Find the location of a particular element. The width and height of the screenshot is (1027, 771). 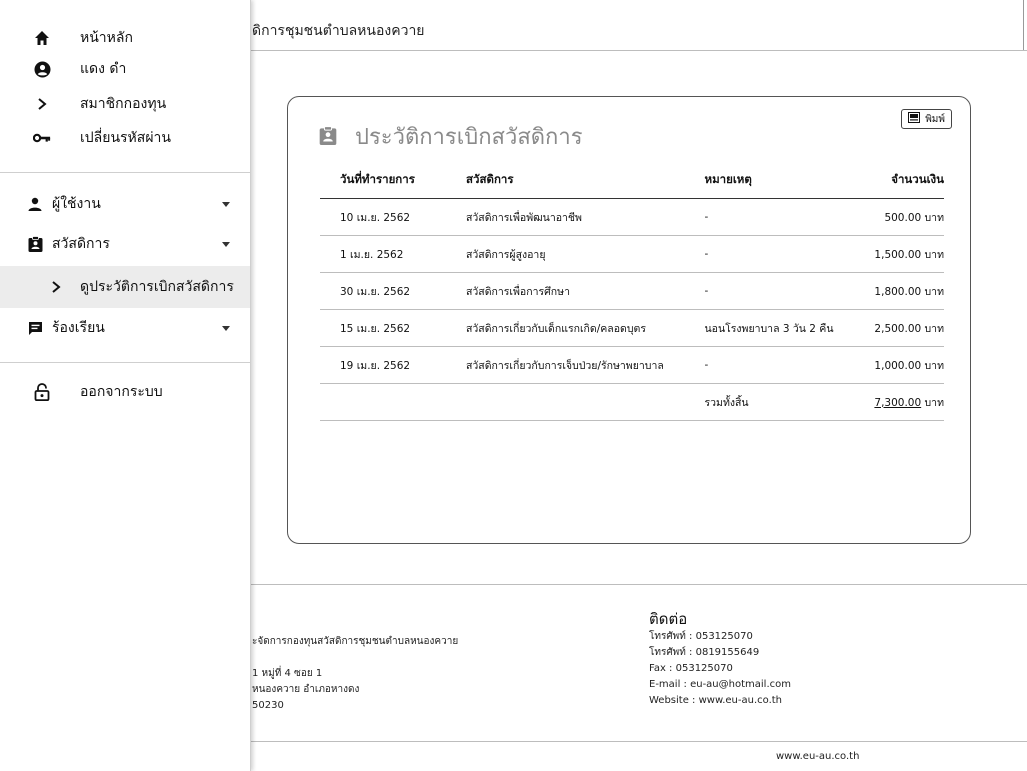

column-header-amount: จำนวนเงิน is located at coordinates (902, 181).